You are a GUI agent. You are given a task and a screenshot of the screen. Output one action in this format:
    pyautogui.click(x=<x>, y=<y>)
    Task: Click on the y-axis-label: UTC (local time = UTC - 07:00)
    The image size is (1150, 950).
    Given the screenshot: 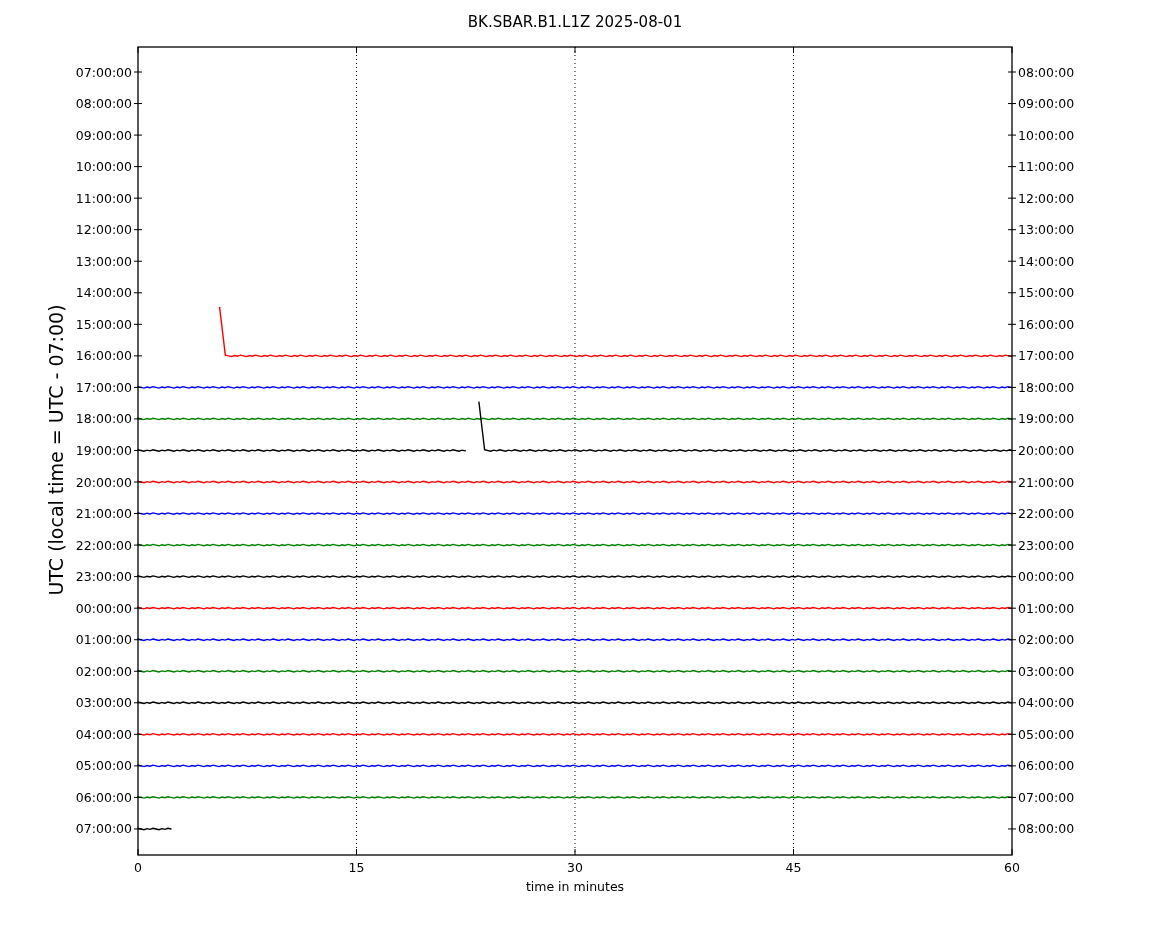 What is the action you would take?
    pyautogui.click(x=56, y=450)
    